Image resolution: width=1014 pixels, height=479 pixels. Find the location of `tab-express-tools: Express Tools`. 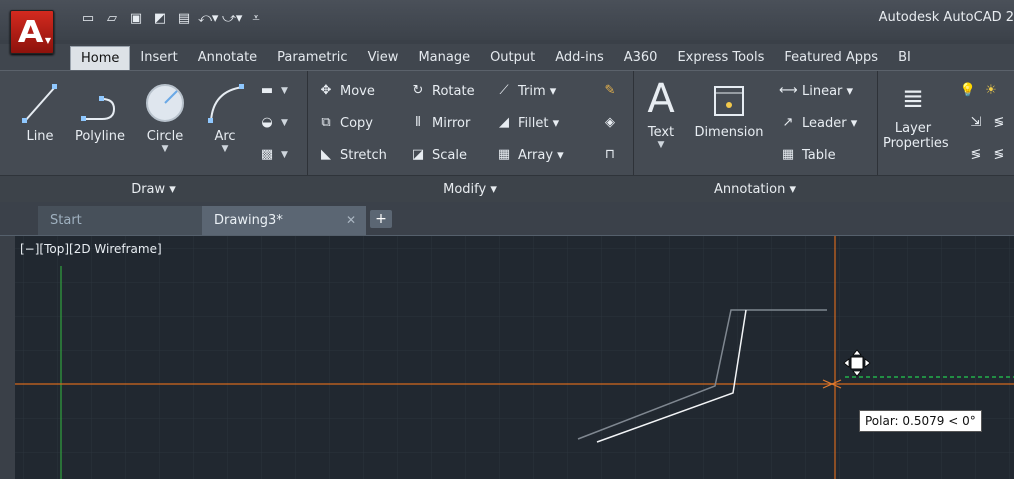

tab-express-tools: Express Tools is located at coordinates (720, 58).